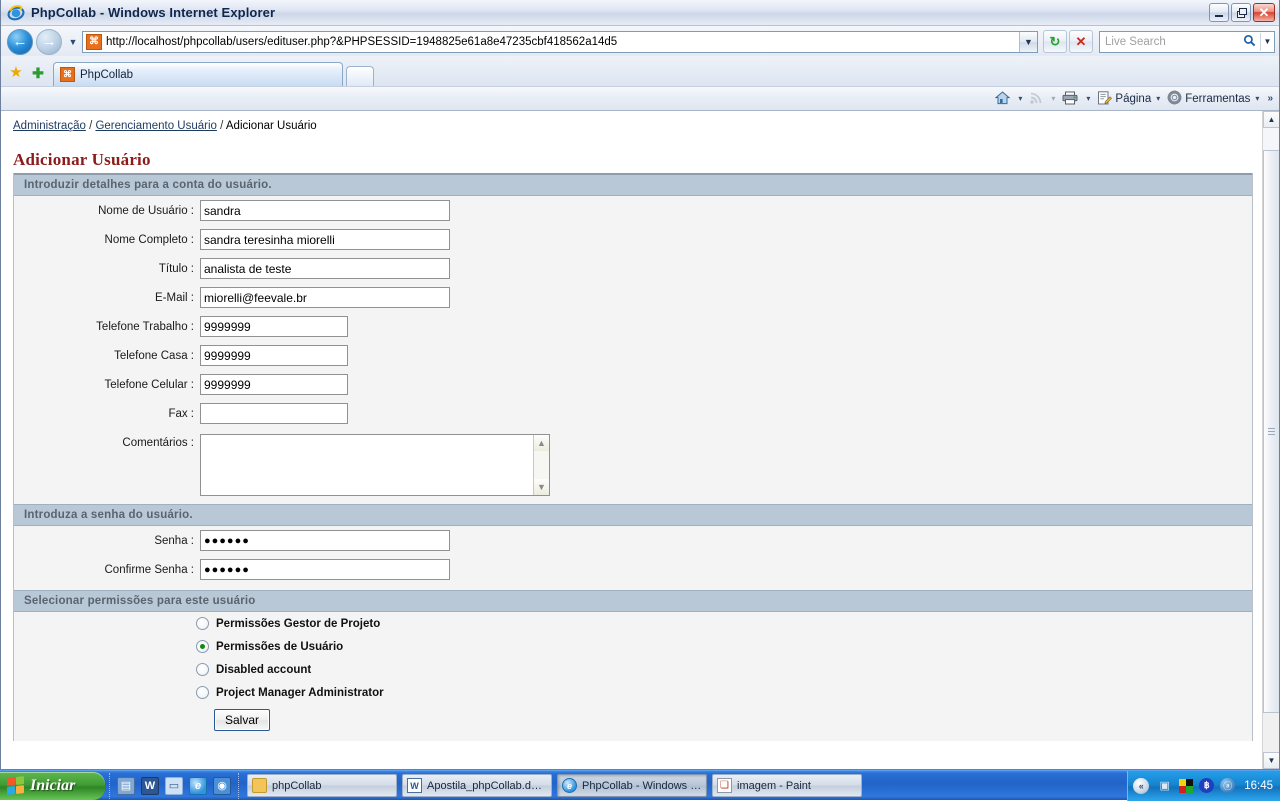 Image resolution: width=1280 pixels, height=801 pixels. Describe the element at coordinates (367, 465) in the screenshot. I see `comments-text` at that location.